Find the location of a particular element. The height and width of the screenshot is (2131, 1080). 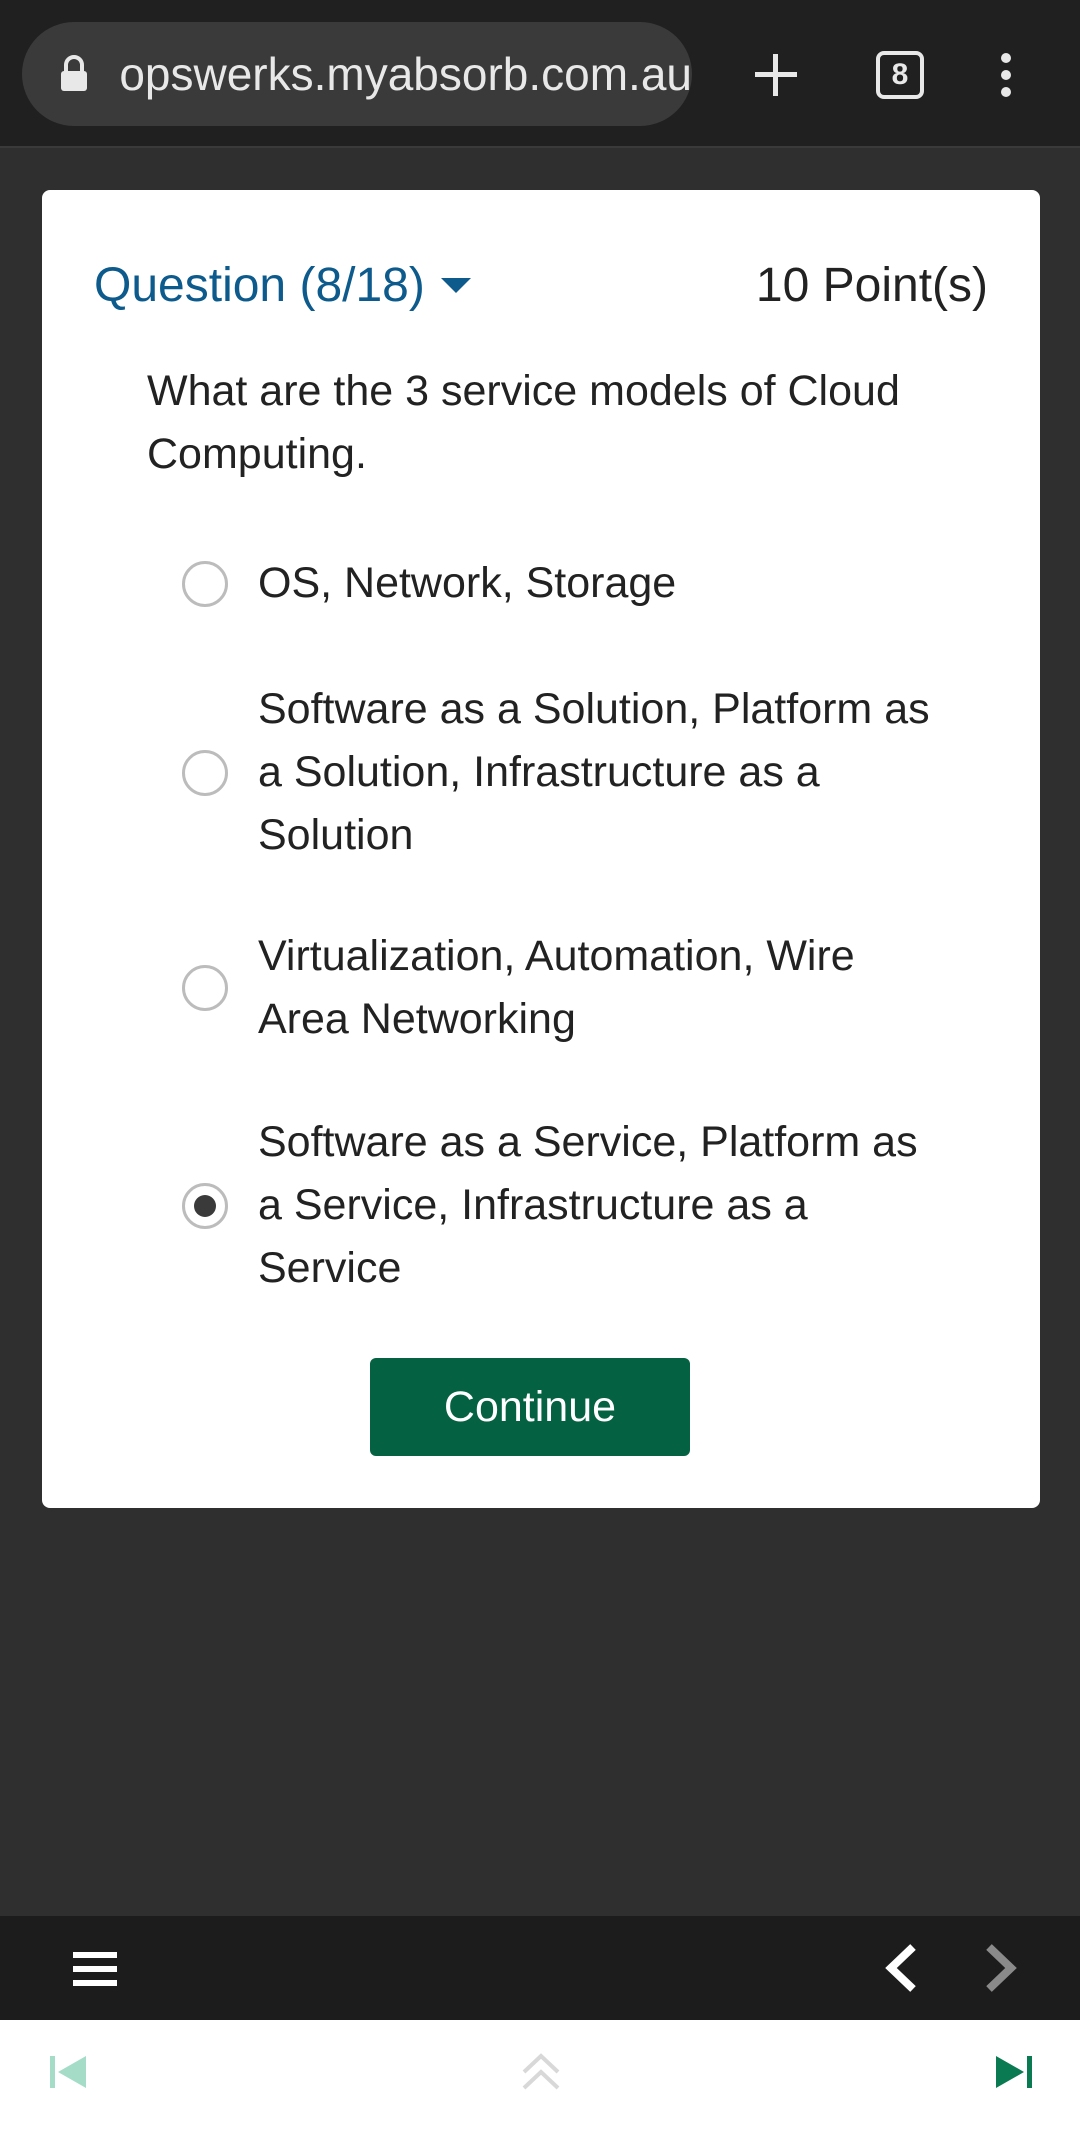

url-bar: opswerks.myabsorb.com.au is located at coordinates (357, 74).